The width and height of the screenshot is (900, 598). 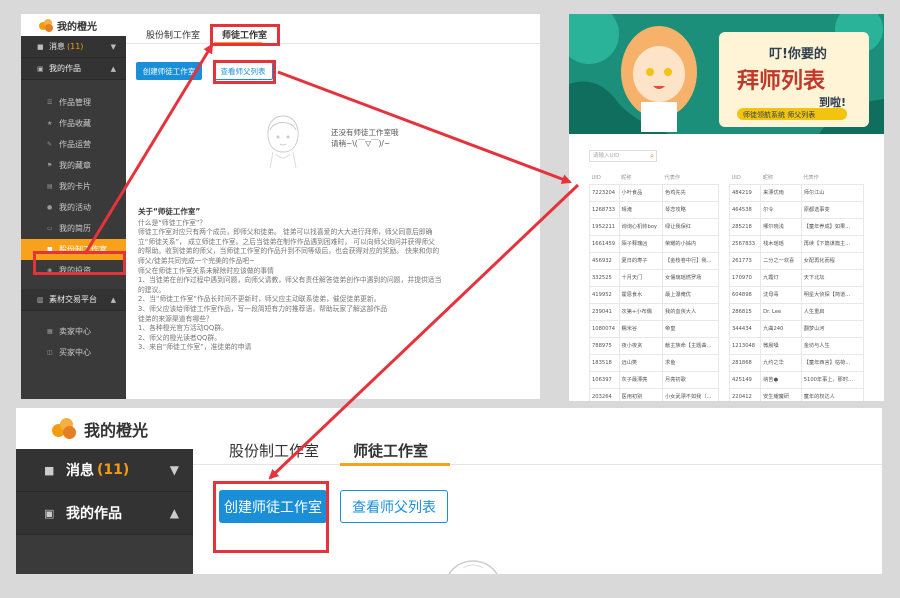 I want to click on banner-title-line1: 叮!你要的, so click(x=798, y=54).